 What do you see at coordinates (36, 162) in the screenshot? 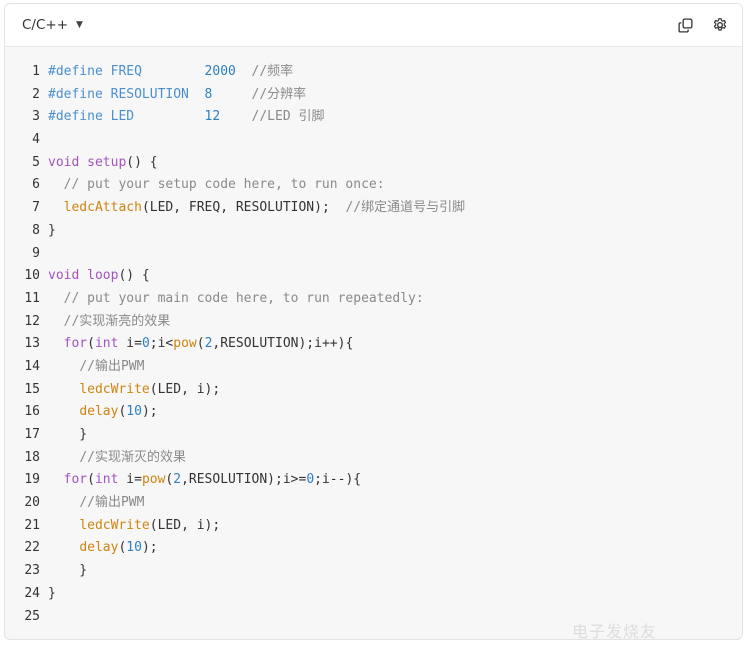
I see `line-number: 5` at bounding box center [36, 162].